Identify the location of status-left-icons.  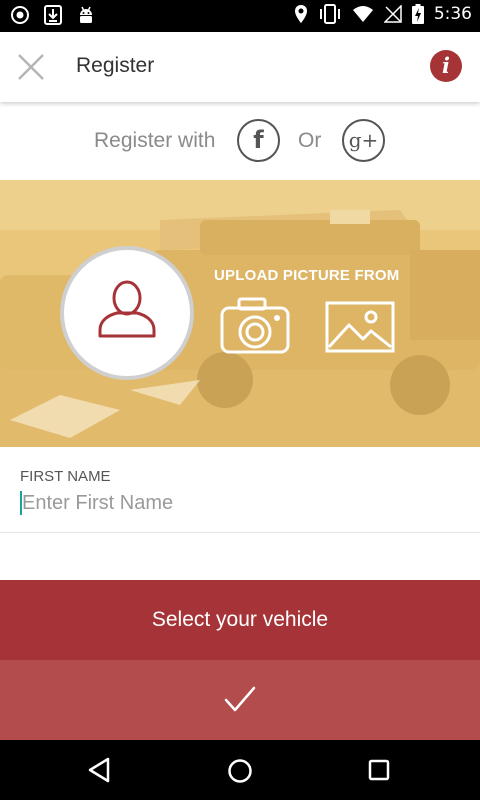
(53, 15).